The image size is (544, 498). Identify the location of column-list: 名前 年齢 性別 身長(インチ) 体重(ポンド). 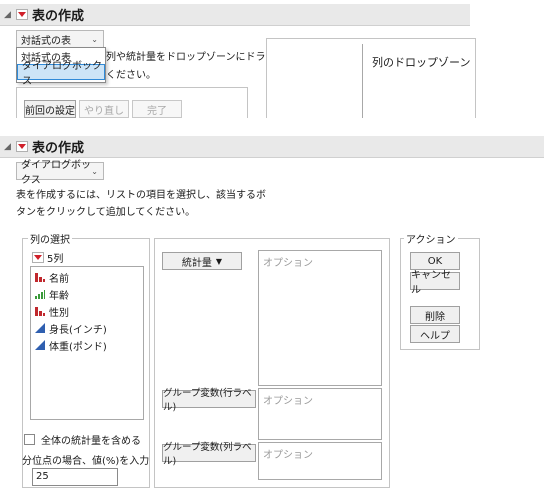
(87, 343).